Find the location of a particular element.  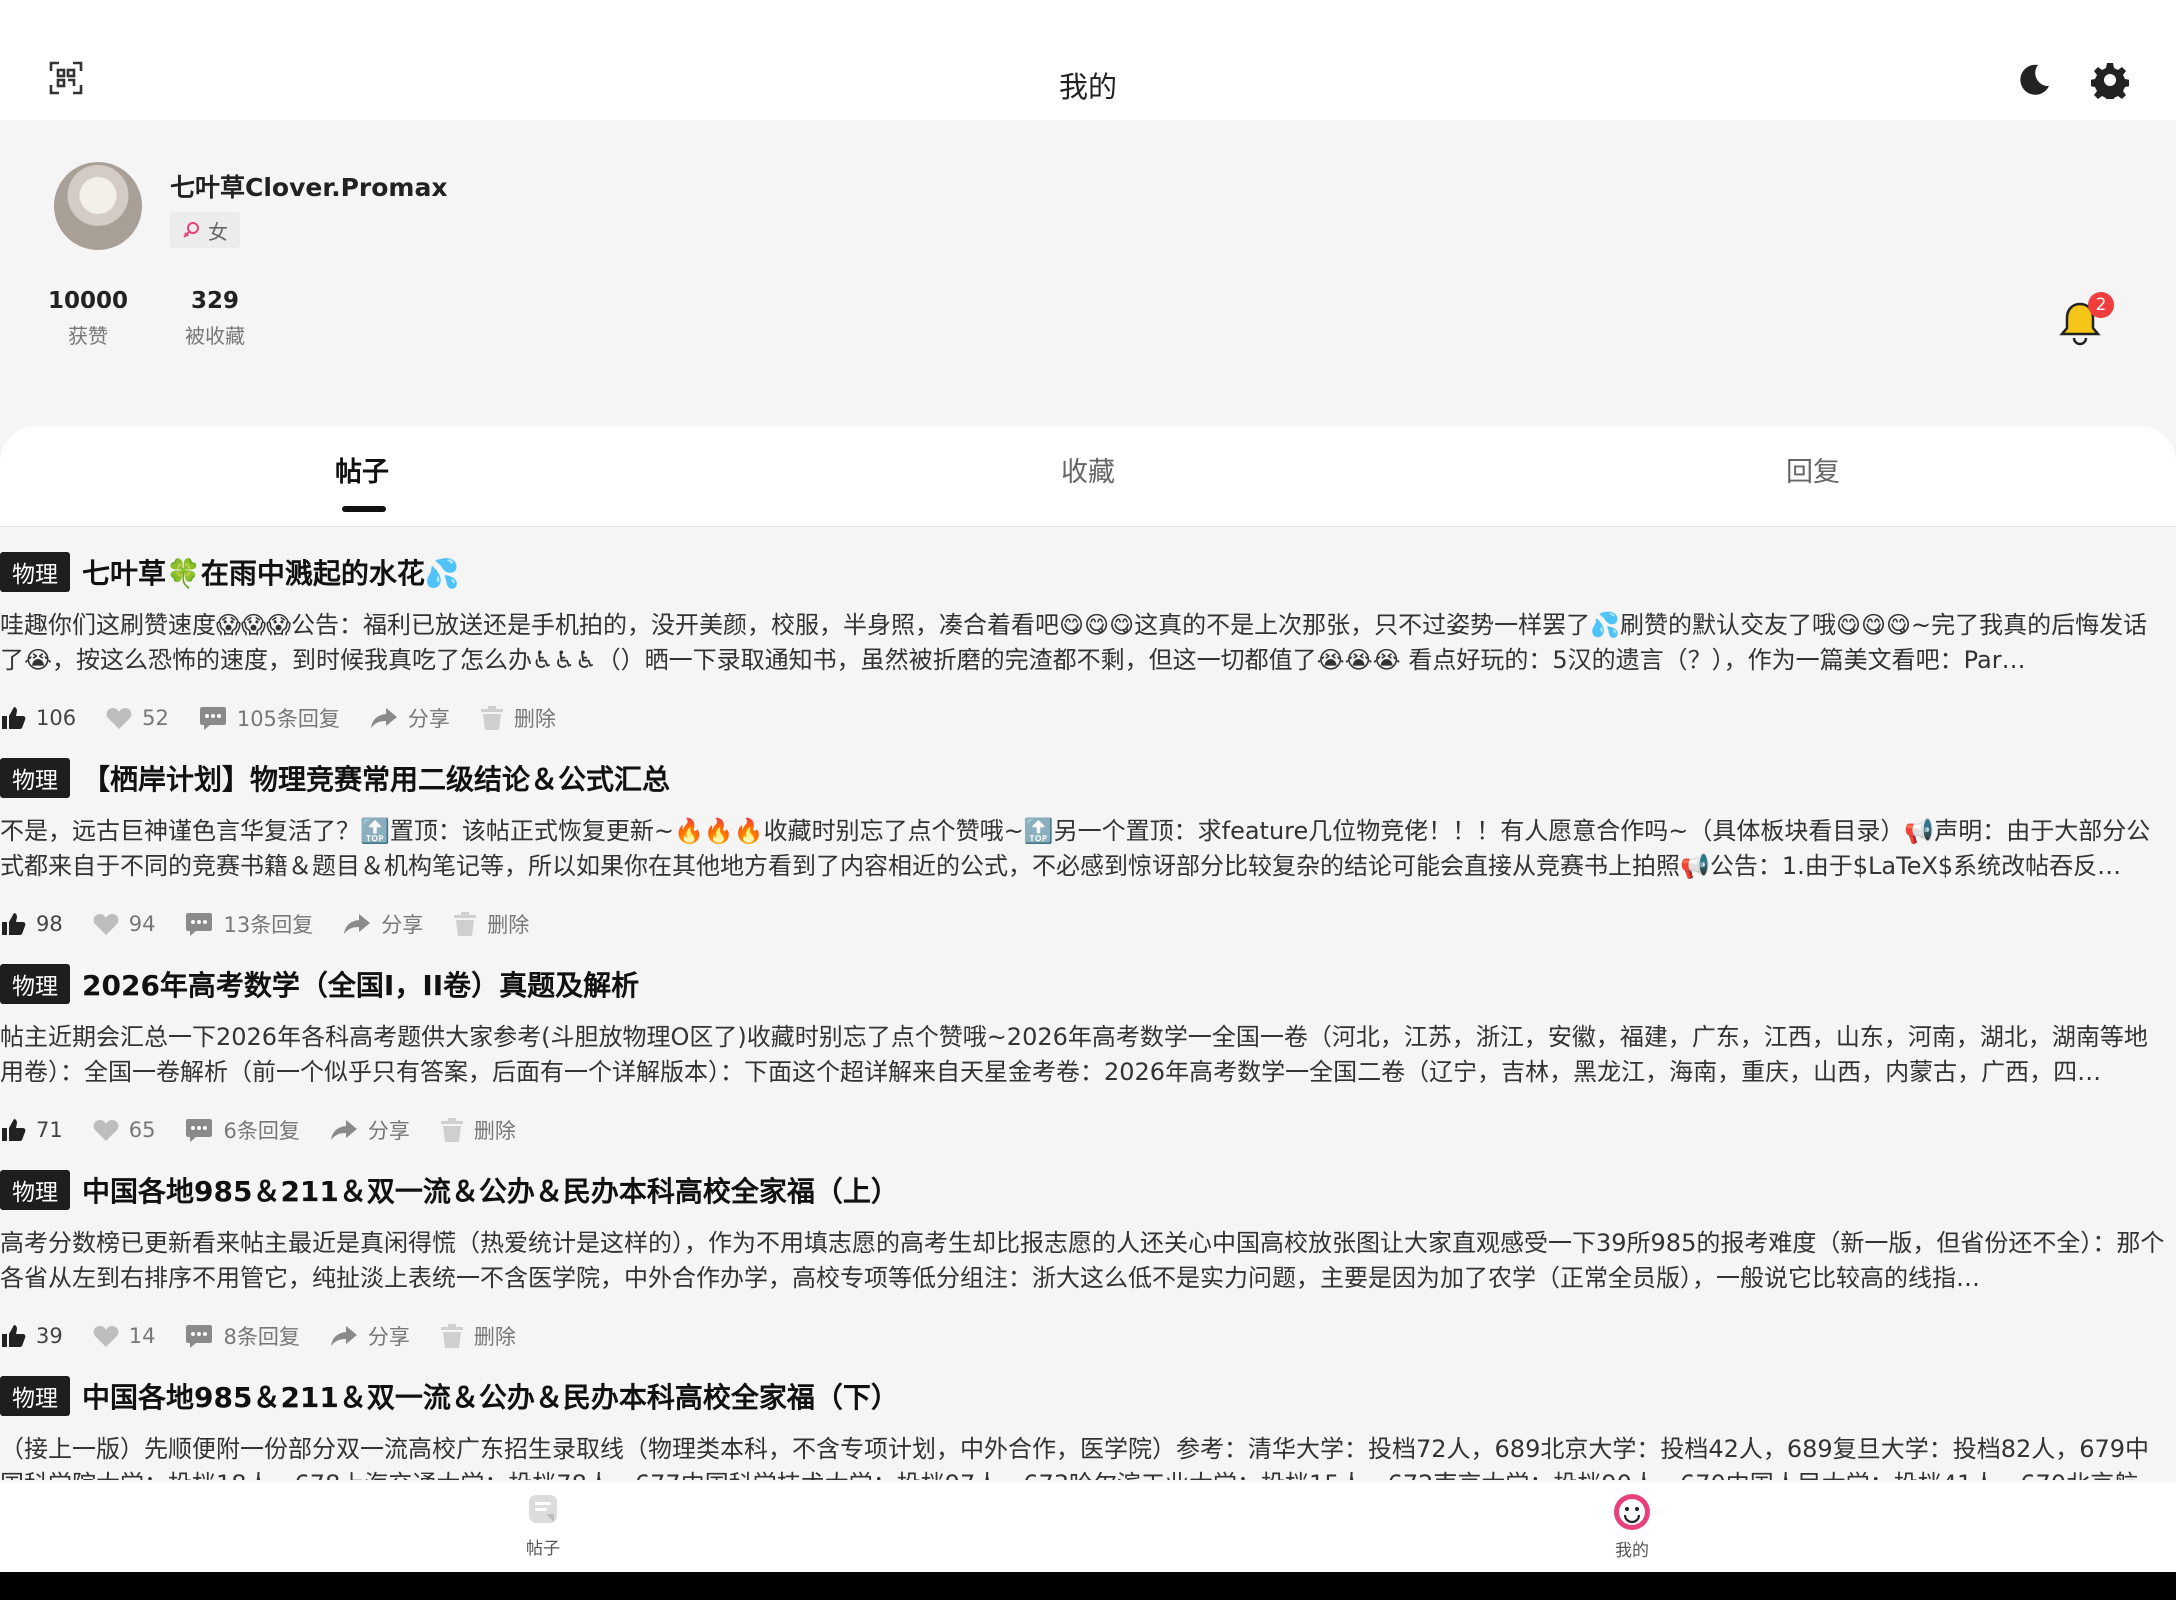

reply-count: 8条回复 is located at coordinates (261, 1337).